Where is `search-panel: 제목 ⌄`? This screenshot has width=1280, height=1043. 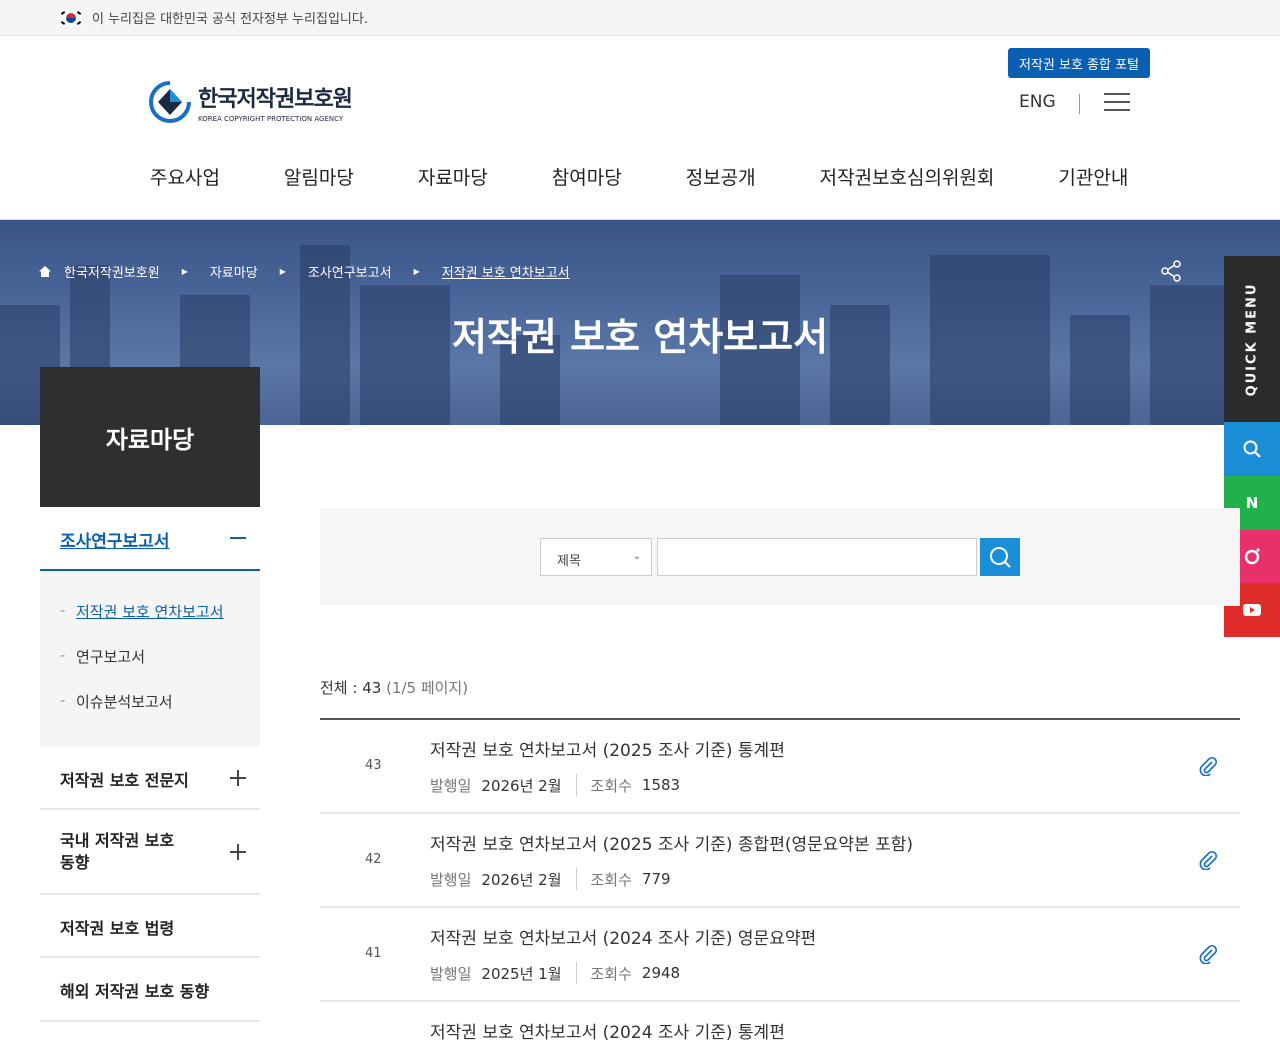
search-panel: 제목 ⌄ is located at coordinates (780, 557).